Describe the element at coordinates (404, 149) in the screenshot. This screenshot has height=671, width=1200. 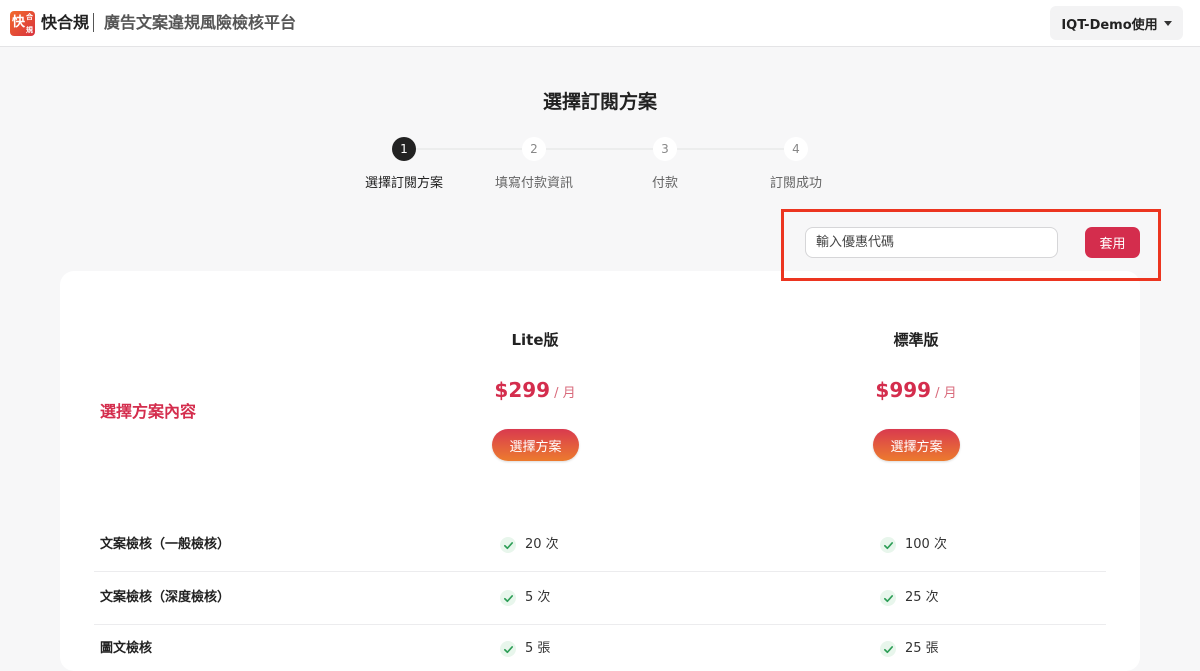
I see `step-1-circle: 1` at that location.